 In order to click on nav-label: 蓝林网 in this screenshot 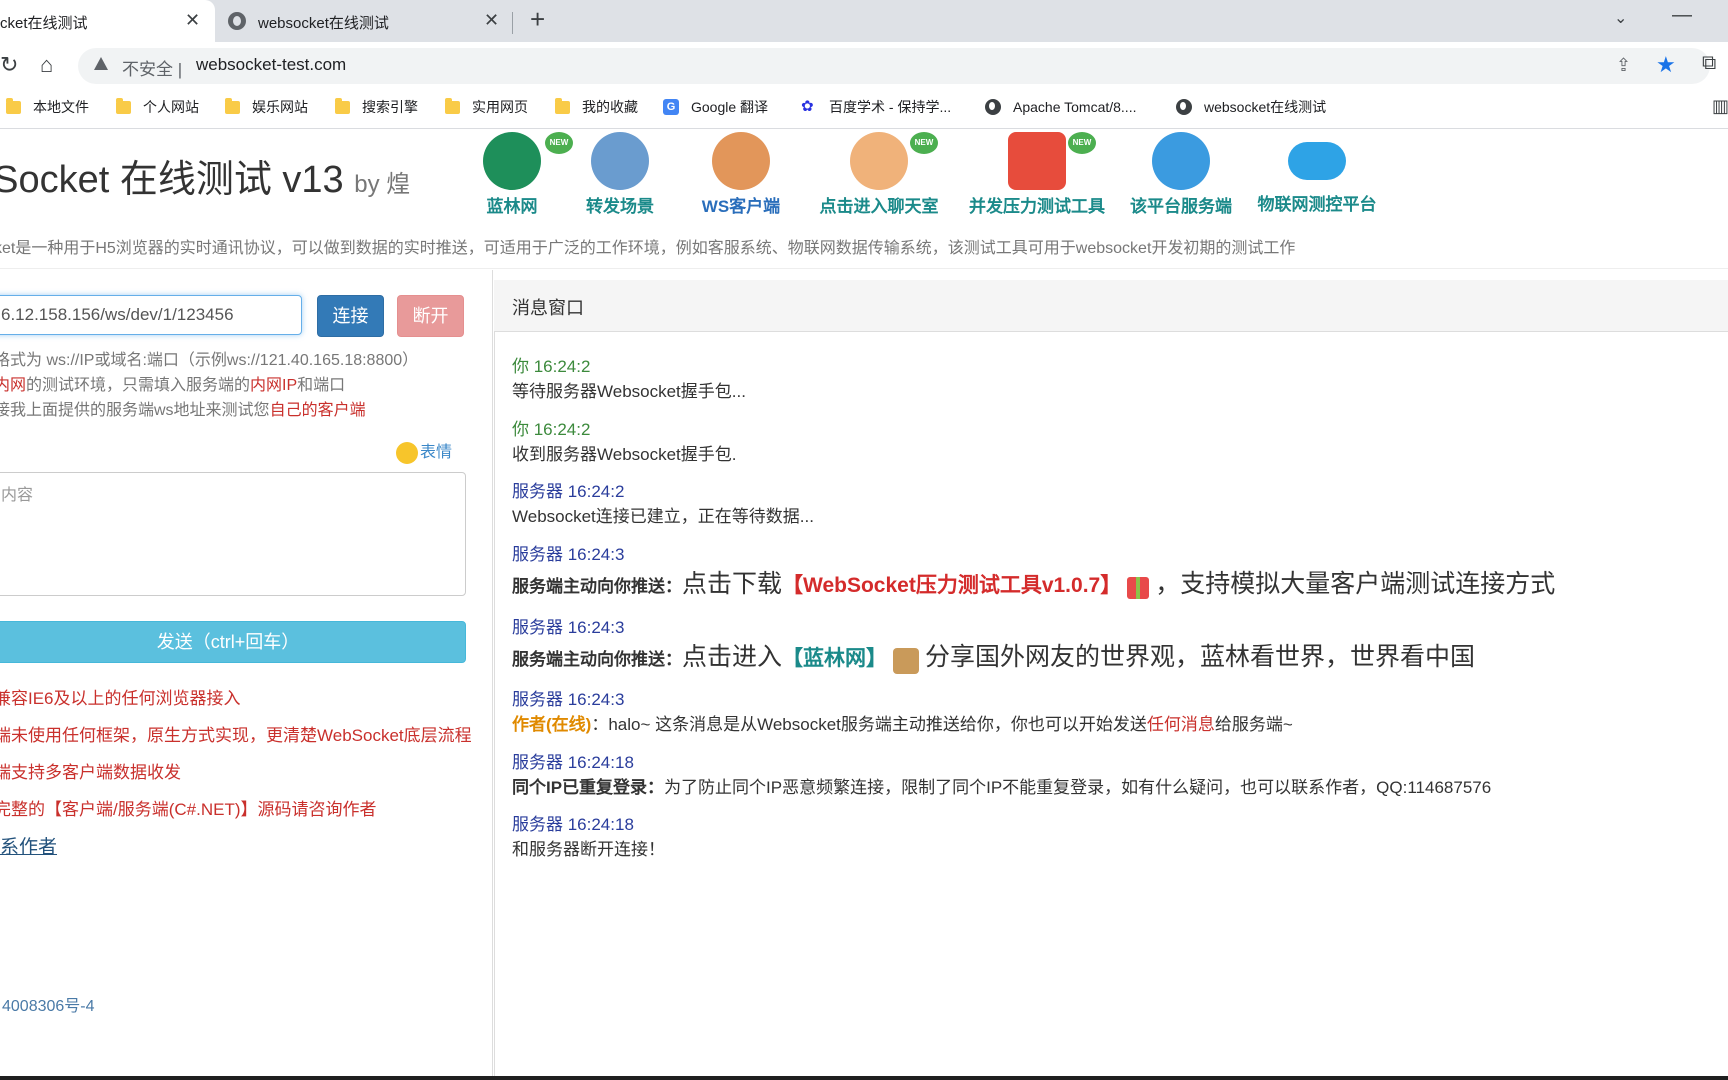, I will do `click(512, 206)`.